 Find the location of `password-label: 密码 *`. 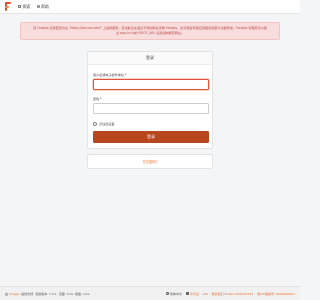

password-label: 密码 * is located at coordinates (97, 99).